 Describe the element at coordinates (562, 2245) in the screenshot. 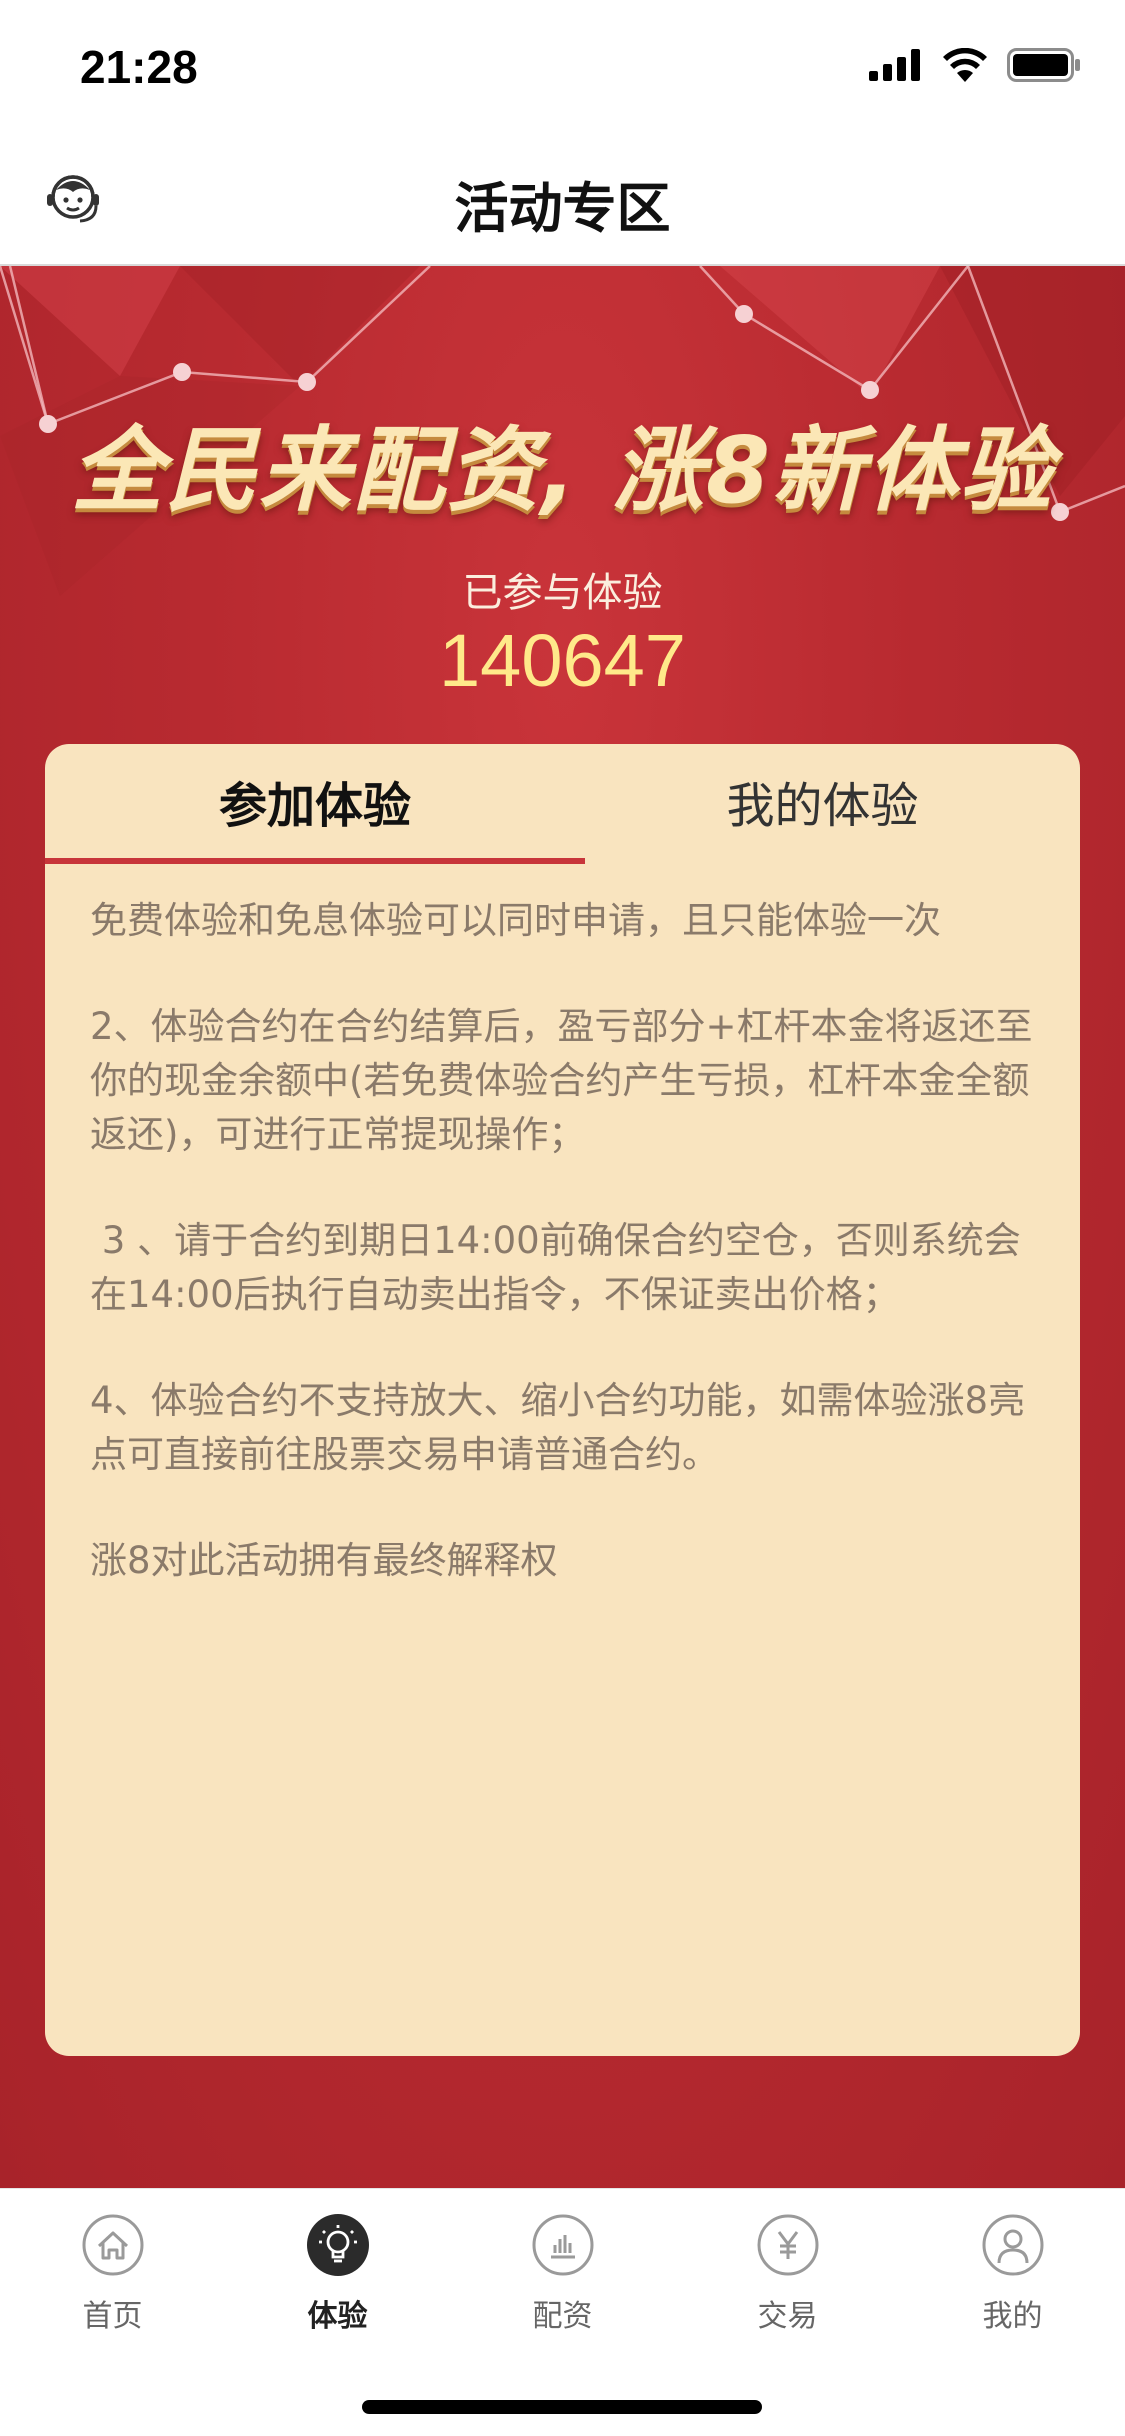

I see `chart-icon` at that location.